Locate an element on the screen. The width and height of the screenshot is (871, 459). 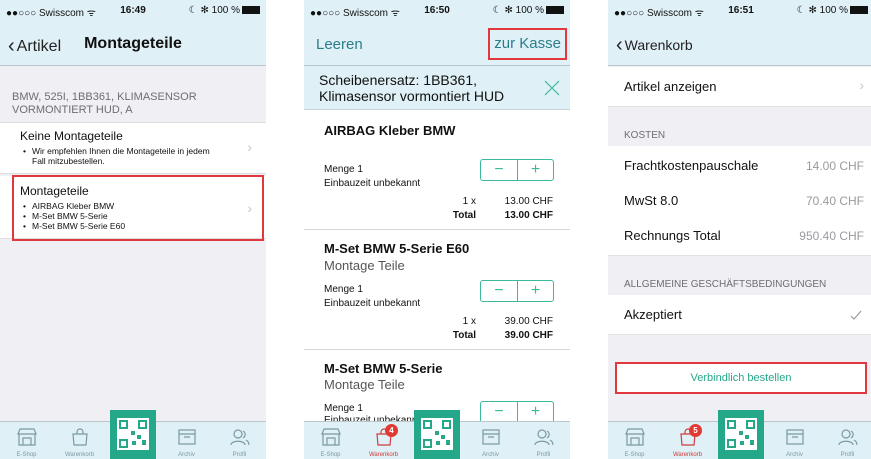
archive-icon is located at coordinates (794, 437).